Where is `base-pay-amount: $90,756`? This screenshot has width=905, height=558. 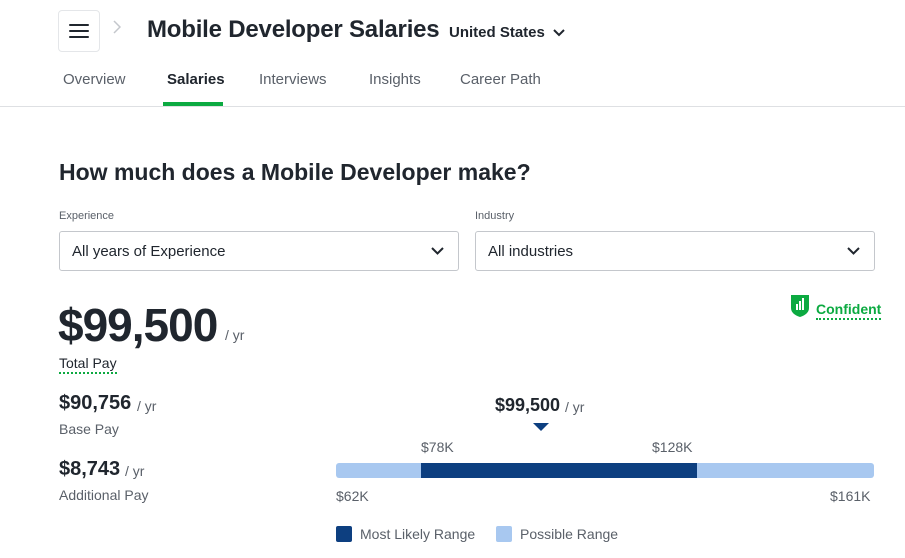
base-pay-amount: $90,756 is located at coordinates (95, 403).